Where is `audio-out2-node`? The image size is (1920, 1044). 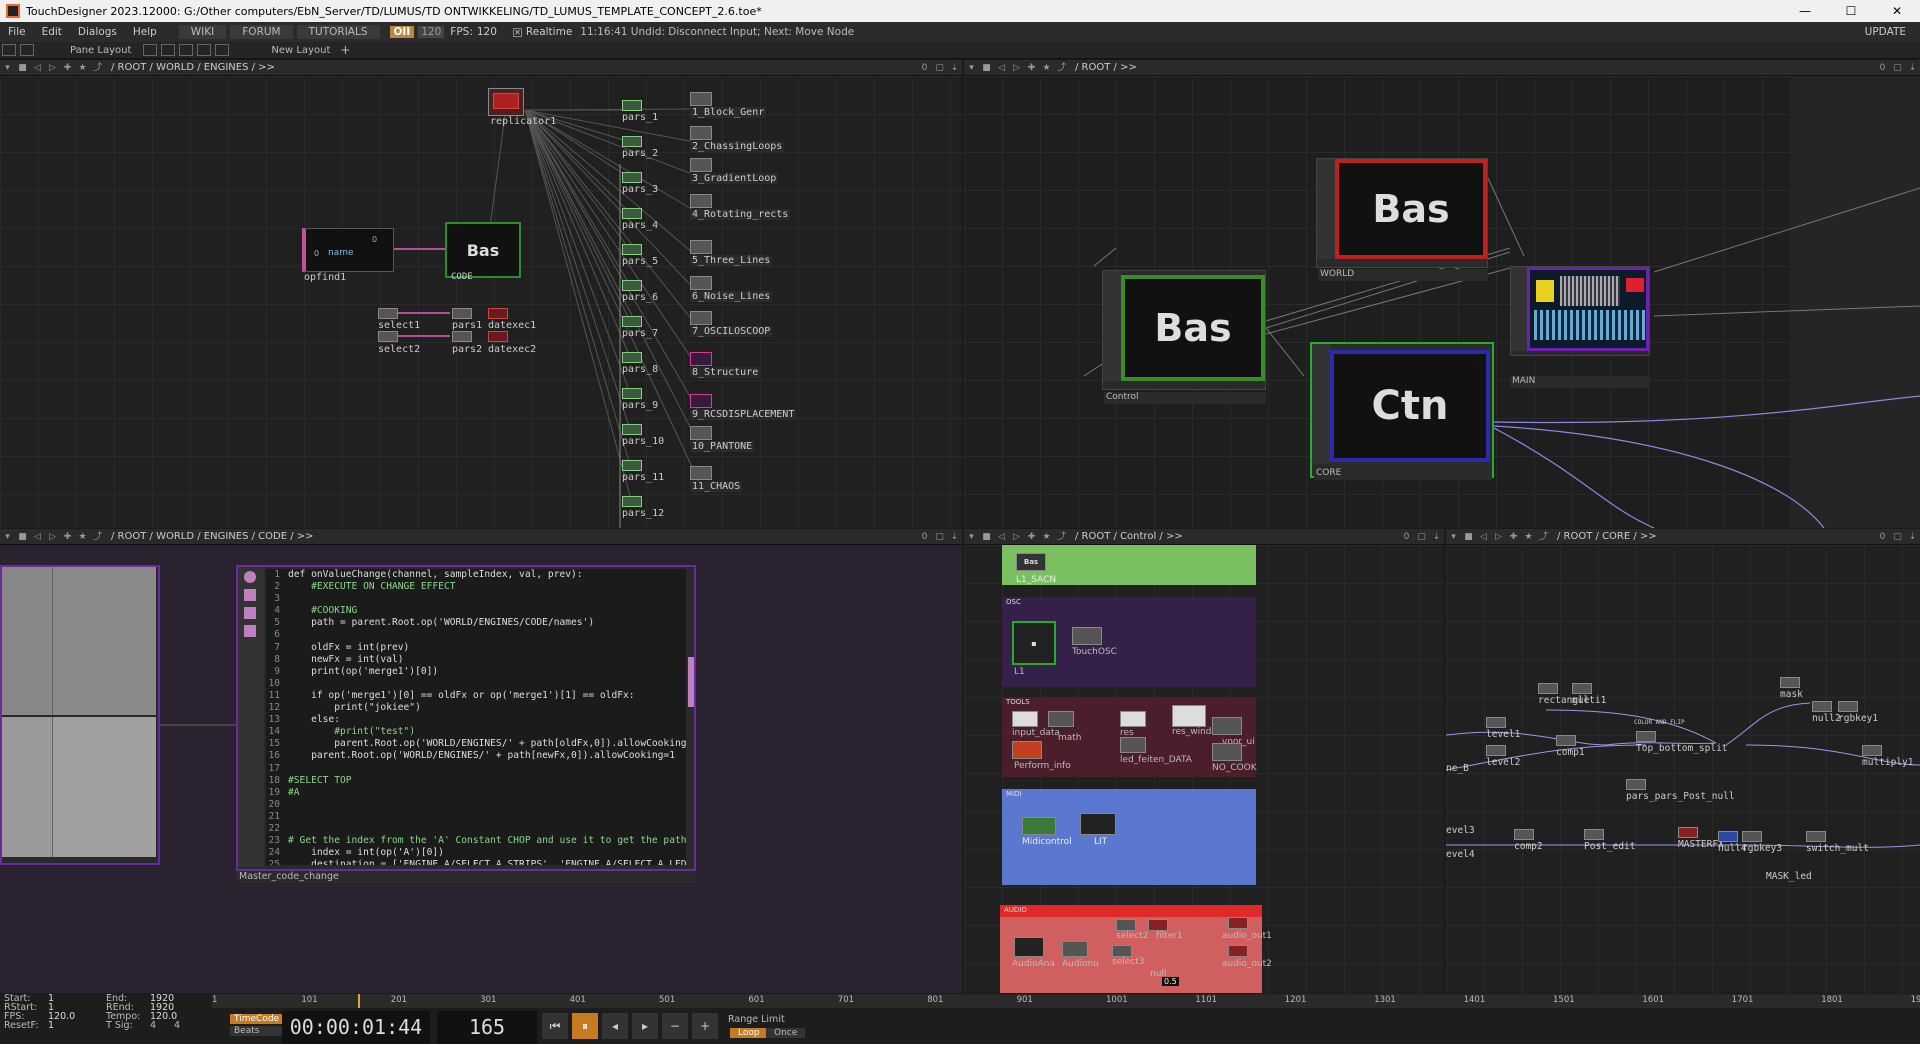 audio-out2-node is located at coordinates (1238, 951).